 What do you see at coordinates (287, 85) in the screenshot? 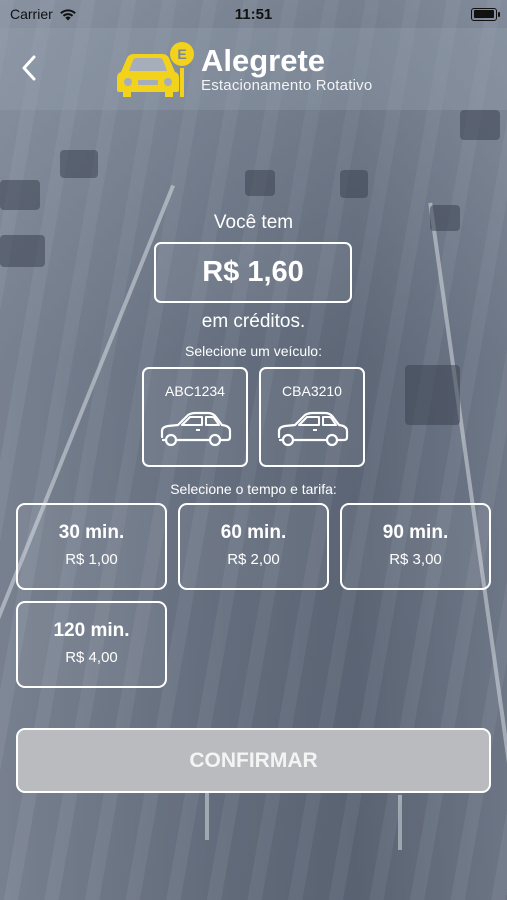
I see `app-subtitle: Estacionamento Rotativo` at bounding box center [287, 85].